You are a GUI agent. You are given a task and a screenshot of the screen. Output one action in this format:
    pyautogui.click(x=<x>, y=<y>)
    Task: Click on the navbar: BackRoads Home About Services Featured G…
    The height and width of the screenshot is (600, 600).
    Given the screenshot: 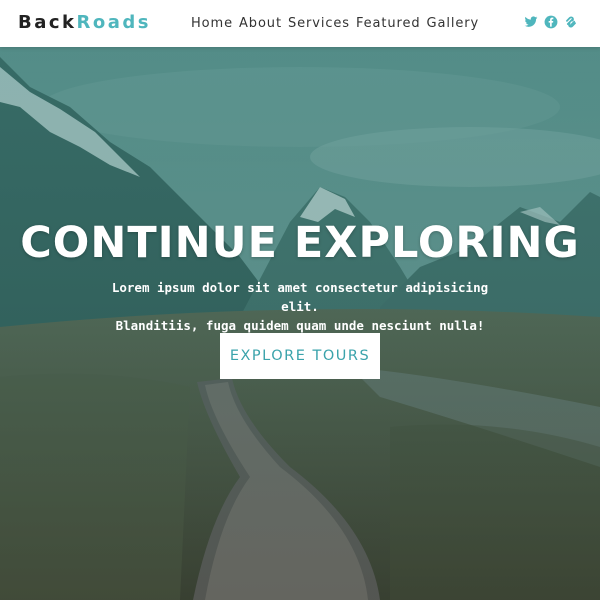 What is the action you would take?
    pyautogui.click(x=300, y=23)
    